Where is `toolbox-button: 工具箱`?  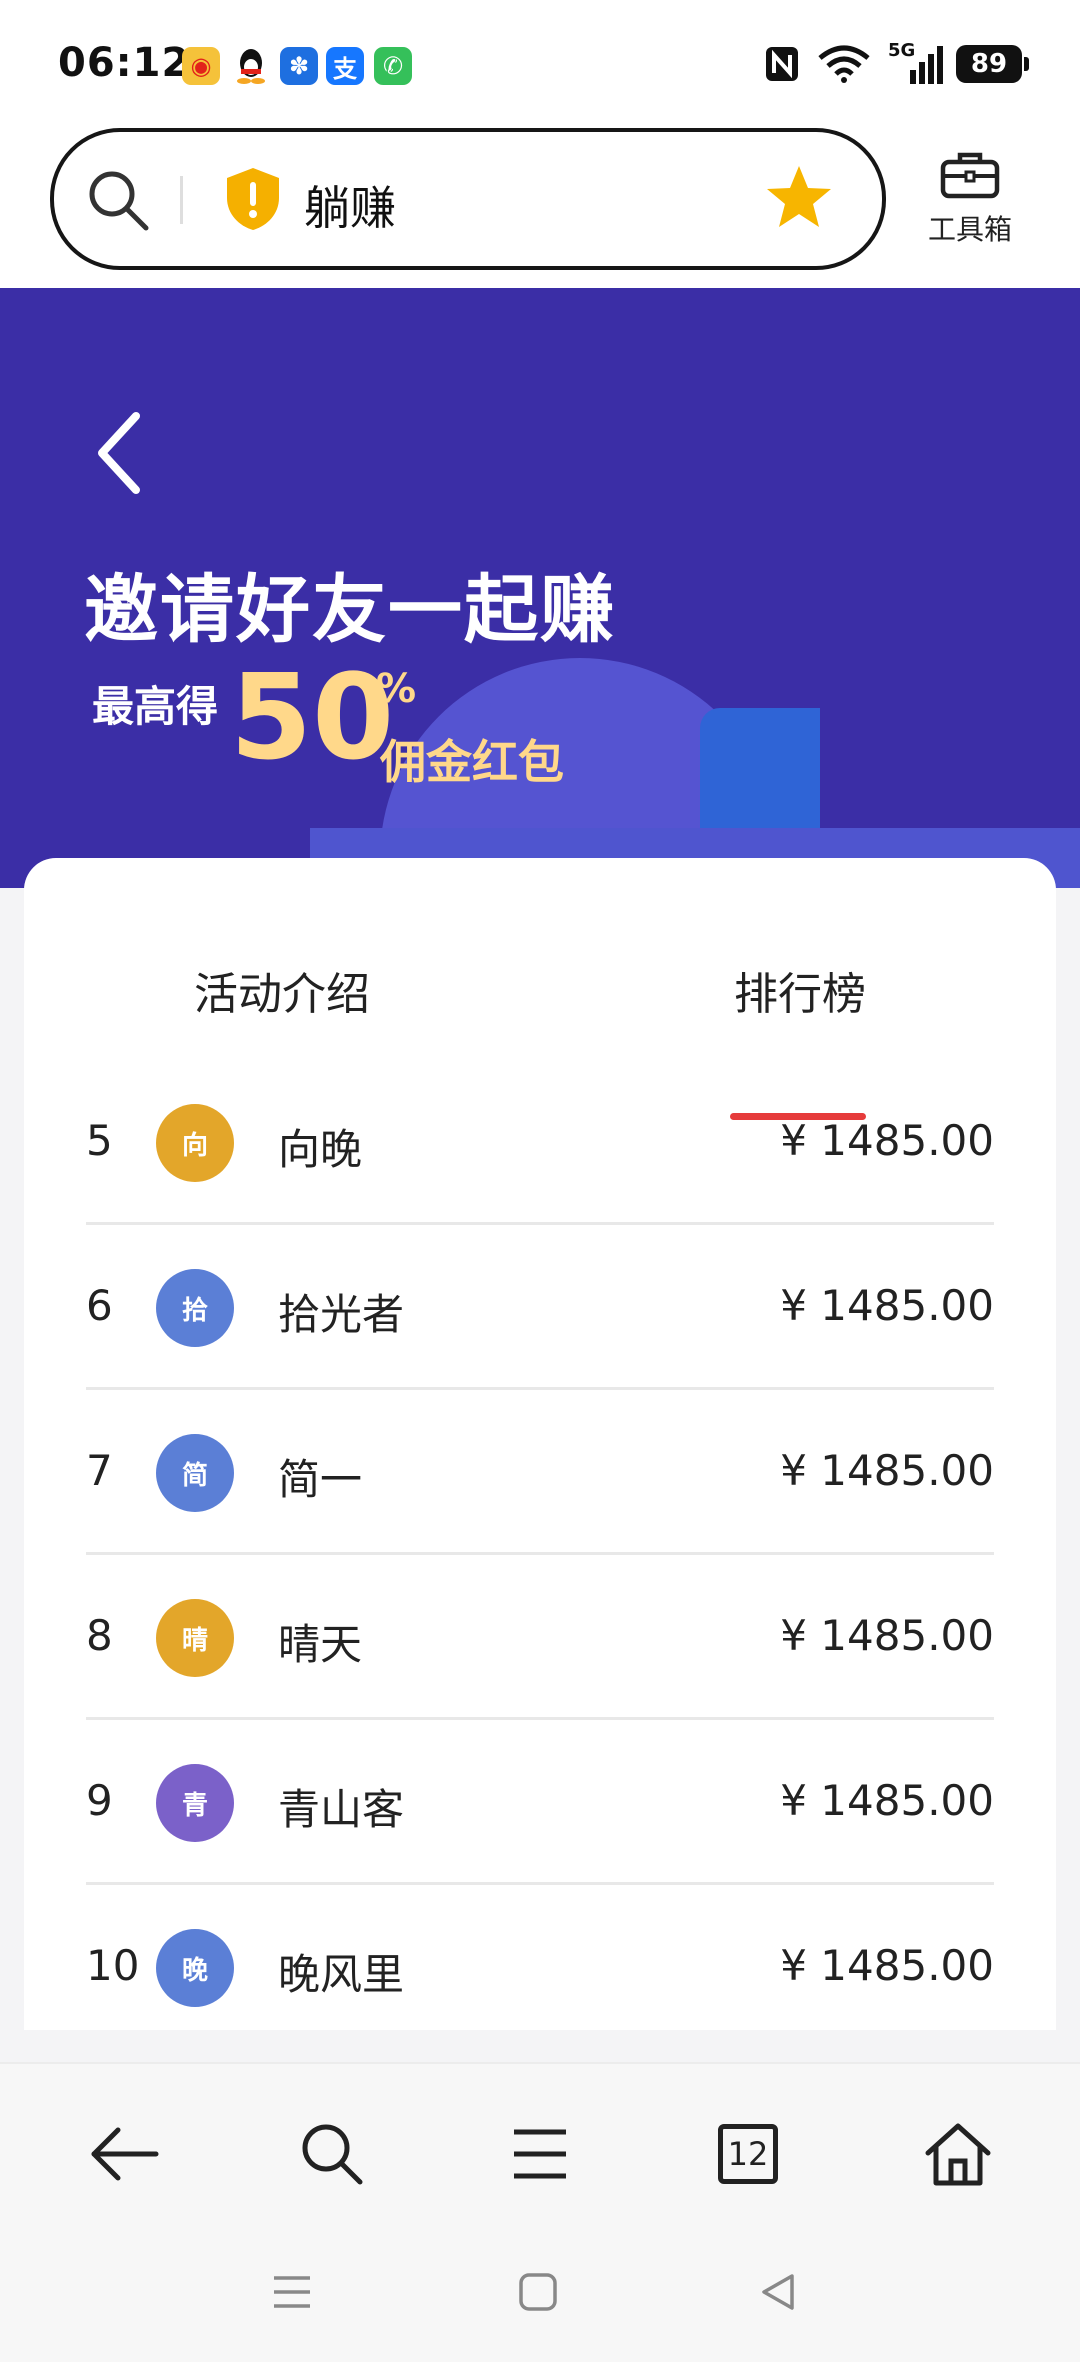 toolbox-button: 工具箱 is located at coordinates (970, 198).